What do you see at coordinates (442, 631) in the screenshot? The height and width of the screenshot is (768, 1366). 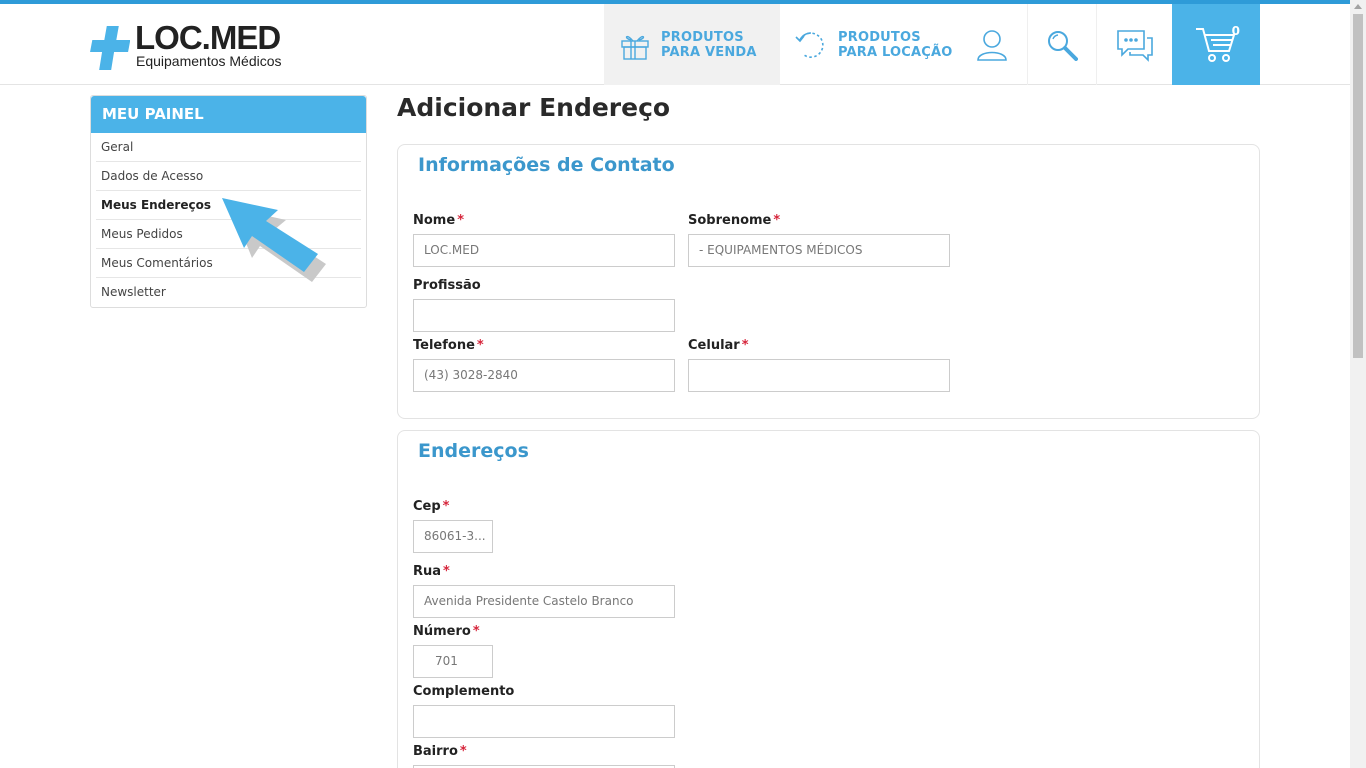 I see `numero-label: Número` at bounding box center [442, 631].